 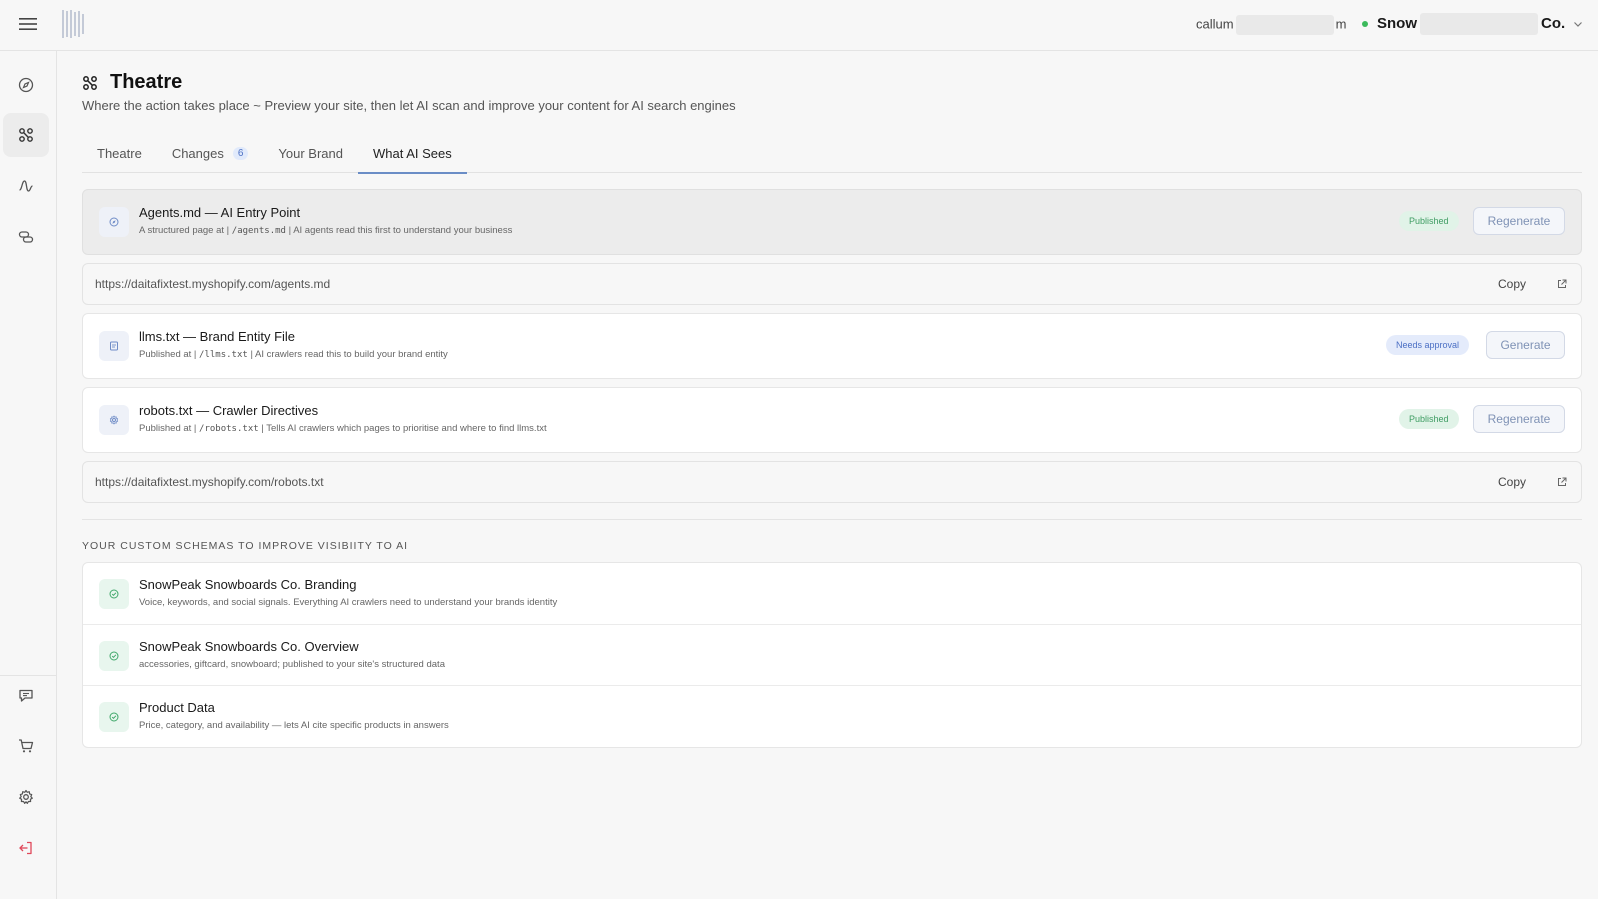 What do you see at coordinates (240, 153) in the screenshot?
I see `changes-count-badge: 6` at bounding box center [240, 153].